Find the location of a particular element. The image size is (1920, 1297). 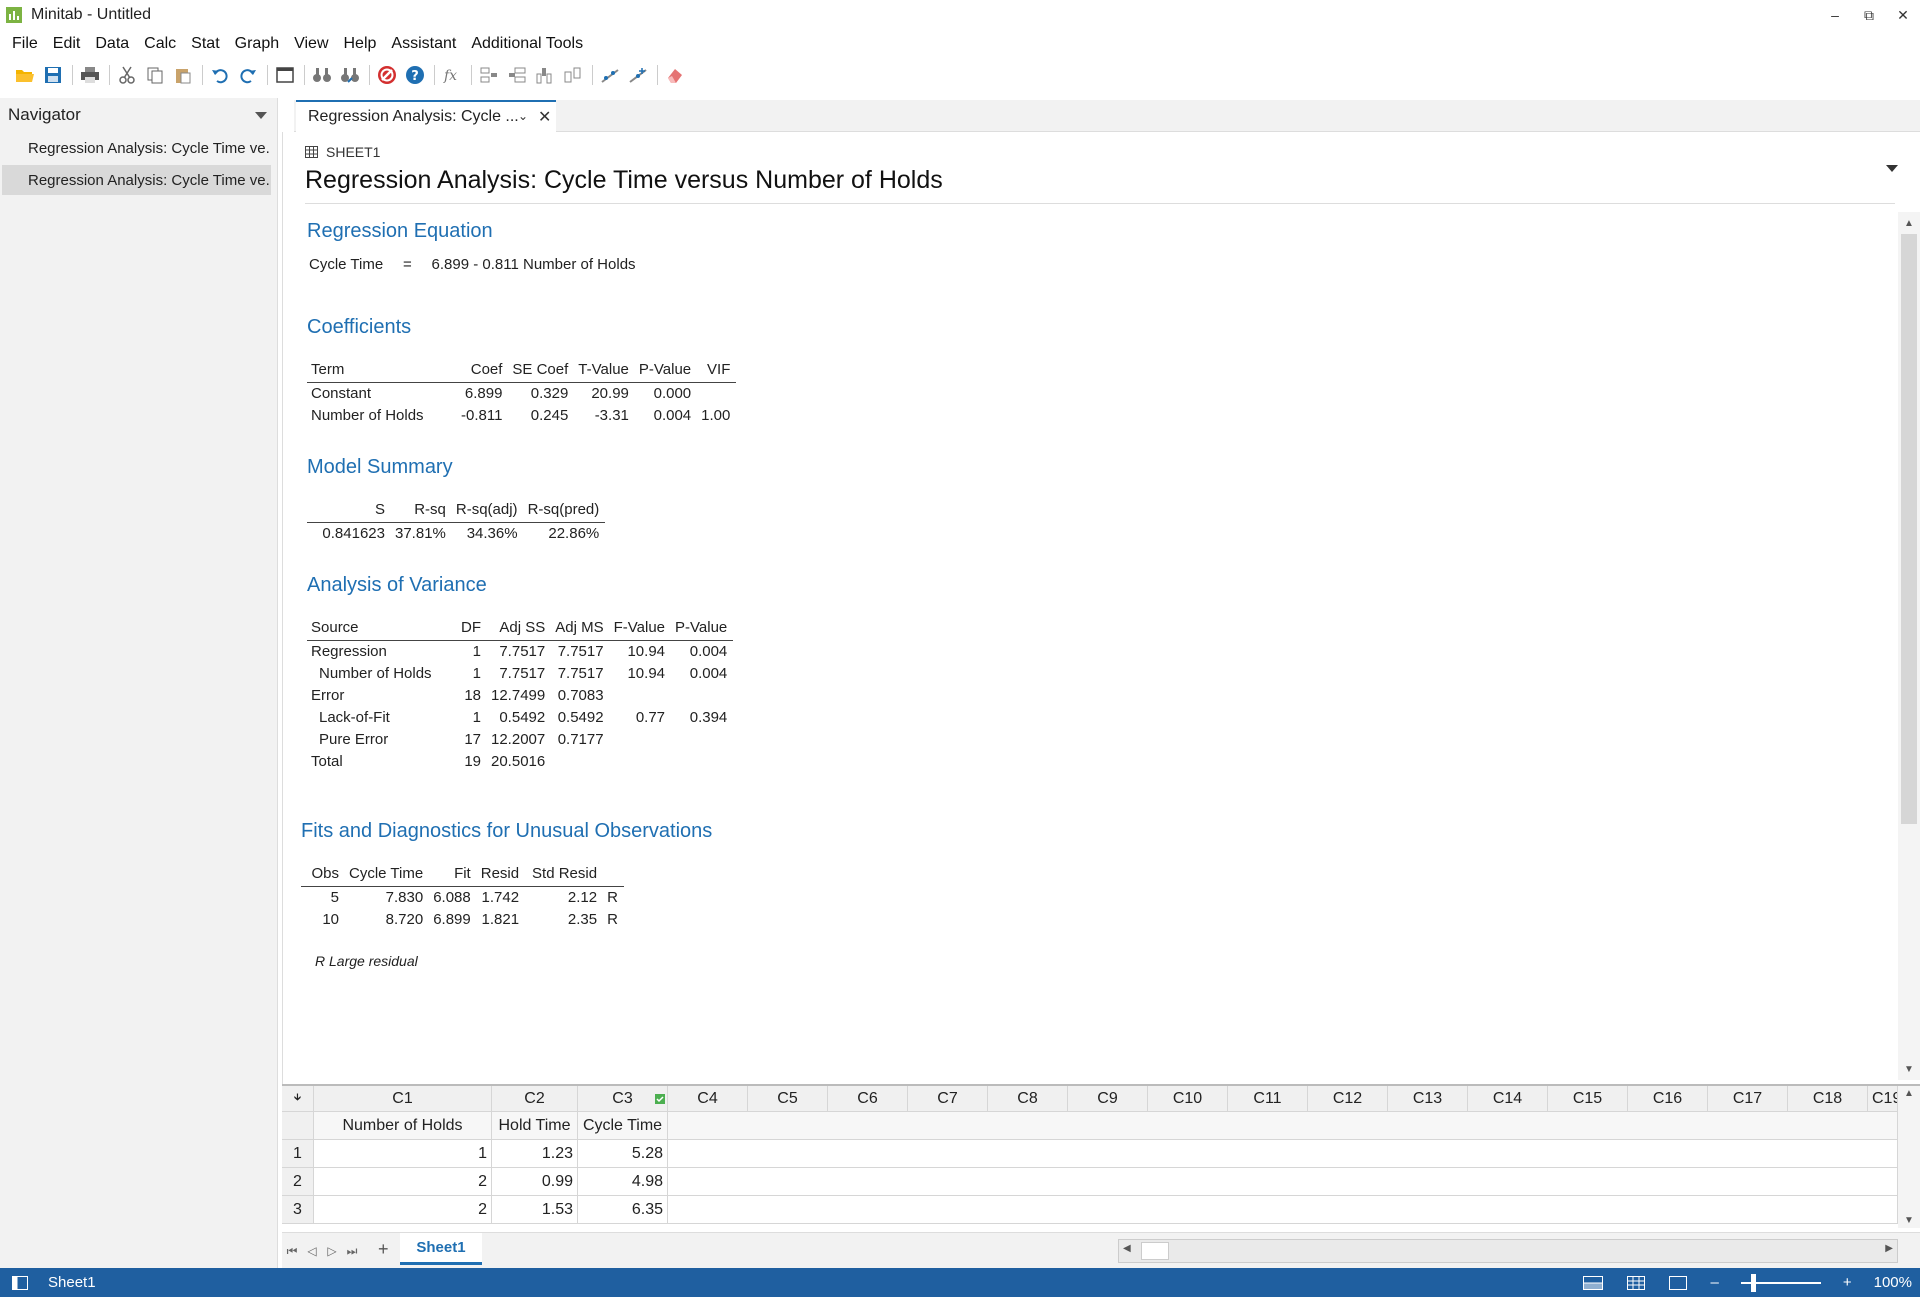

navigator-dropdown-icon is located at coordinates (261, 115).